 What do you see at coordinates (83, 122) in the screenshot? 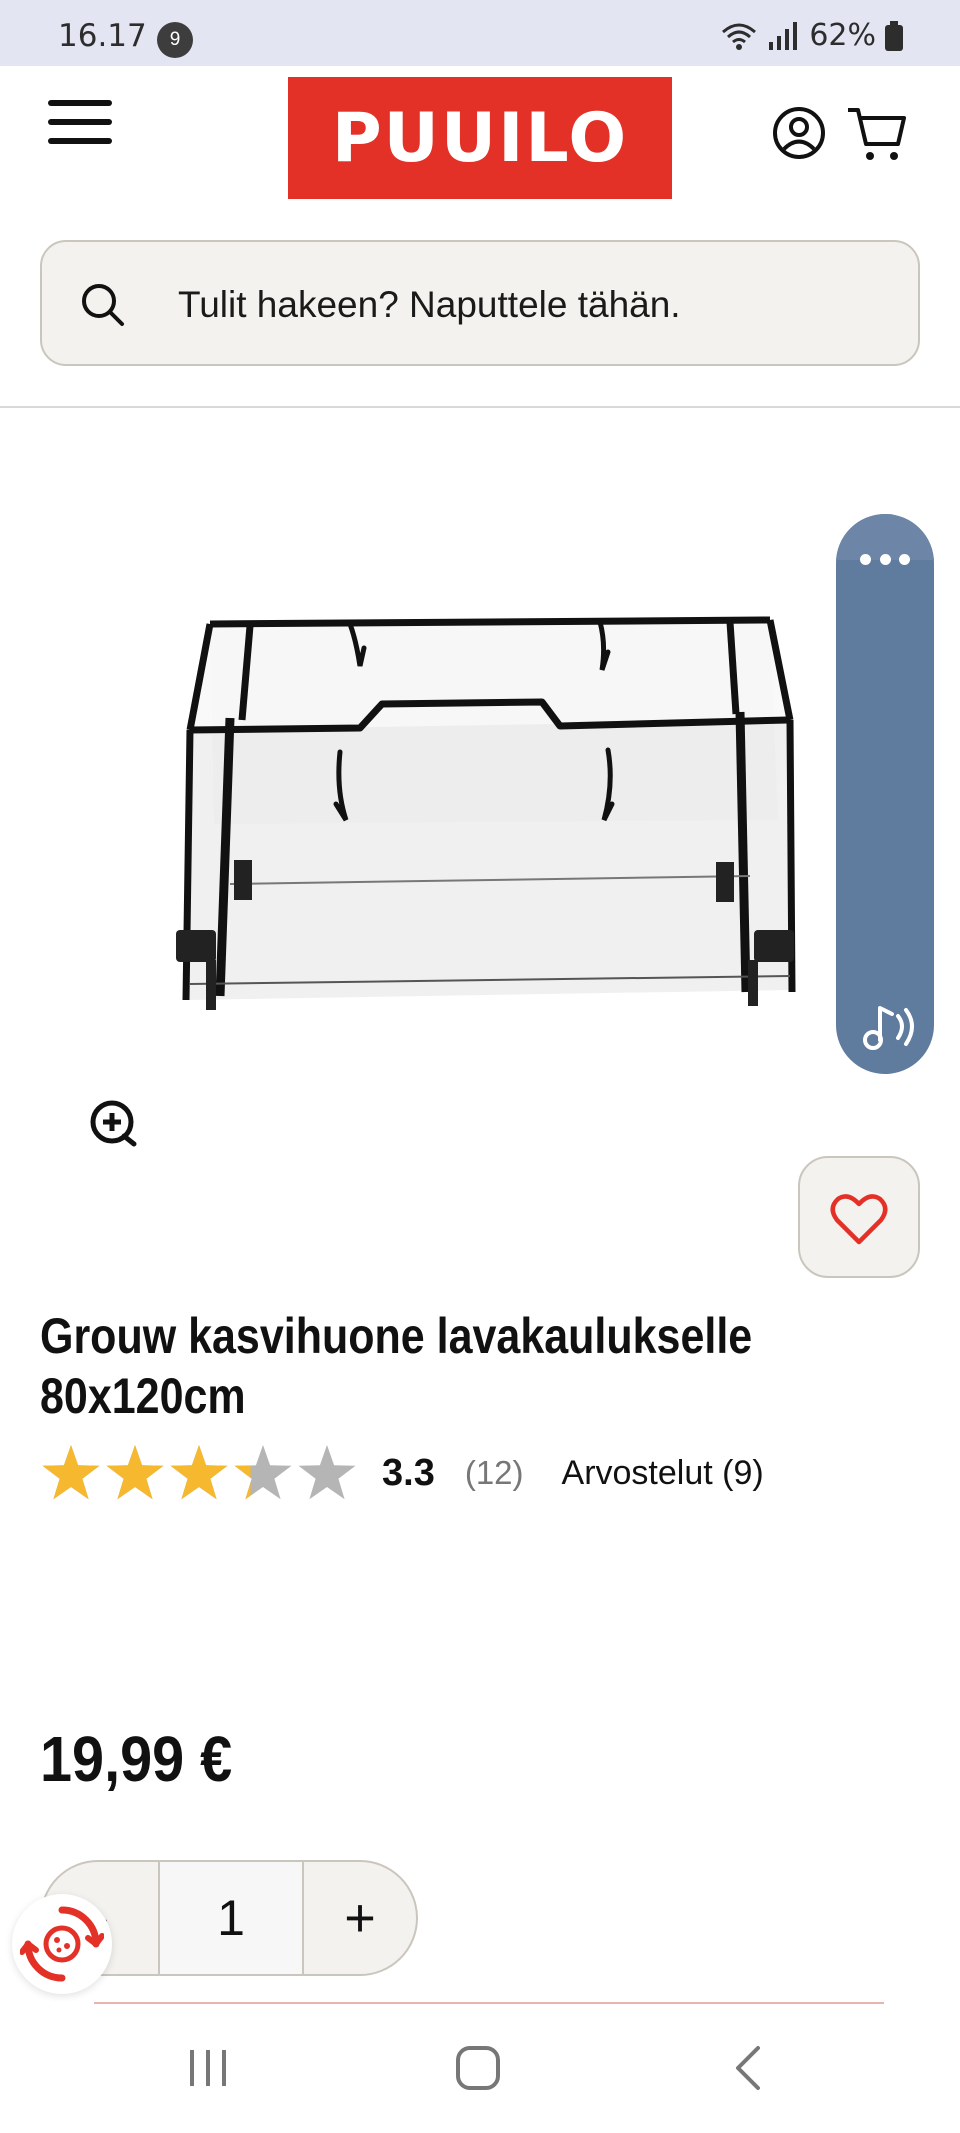
I see `hamburger-menu-icon` at bounding box center [83, 122].